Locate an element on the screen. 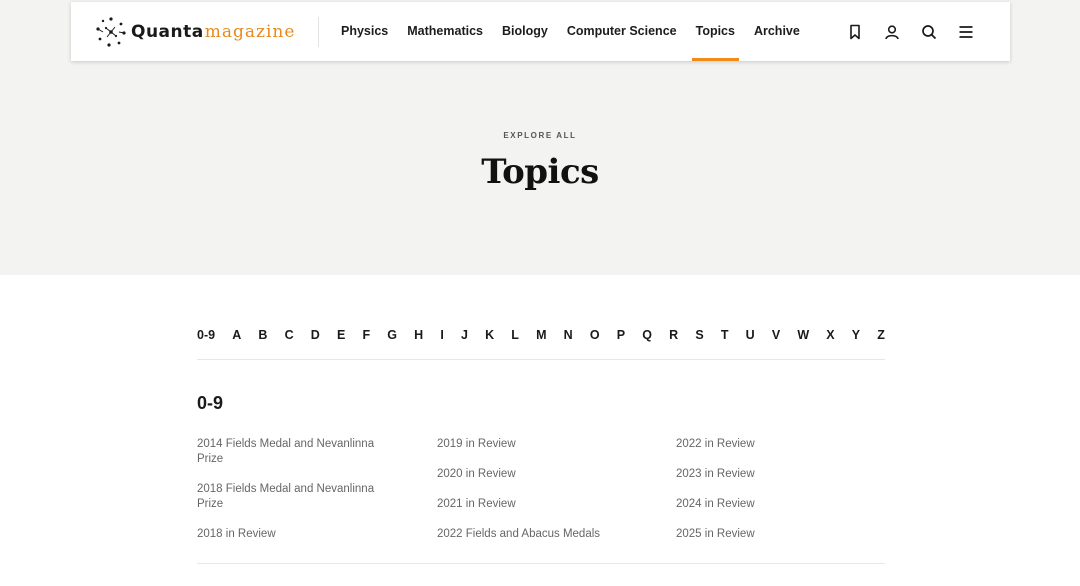 The height and width of the screenshot is (586, 1080). alpha-w: W is located at coordinates (803, 335).